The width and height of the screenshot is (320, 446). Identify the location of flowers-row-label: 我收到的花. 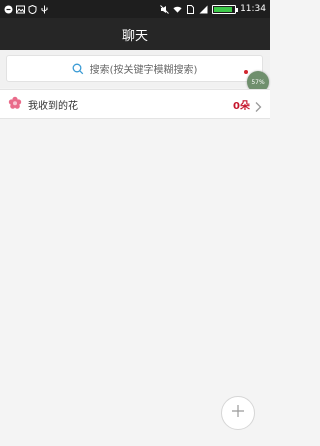
(53, 106).